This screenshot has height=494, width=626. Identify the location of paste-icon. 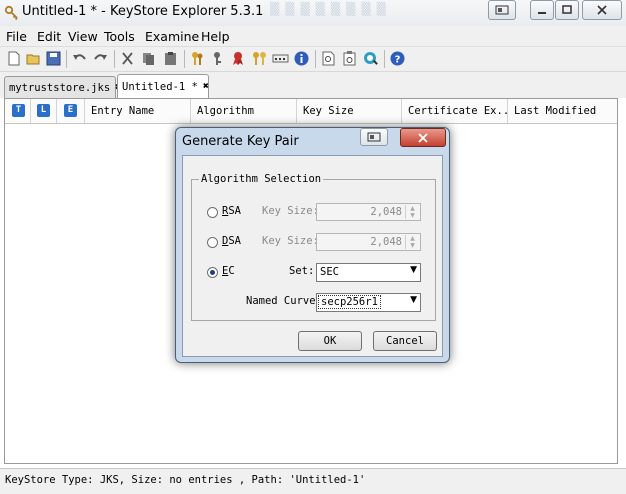
(170, 58).